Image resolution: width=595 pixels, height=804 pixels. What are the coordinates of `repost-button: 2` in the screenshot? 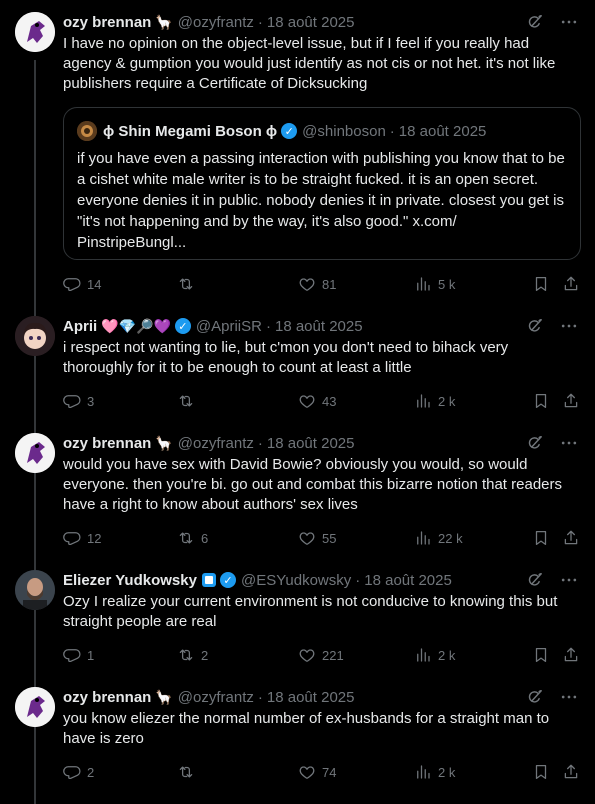 It's located at (192, 655).